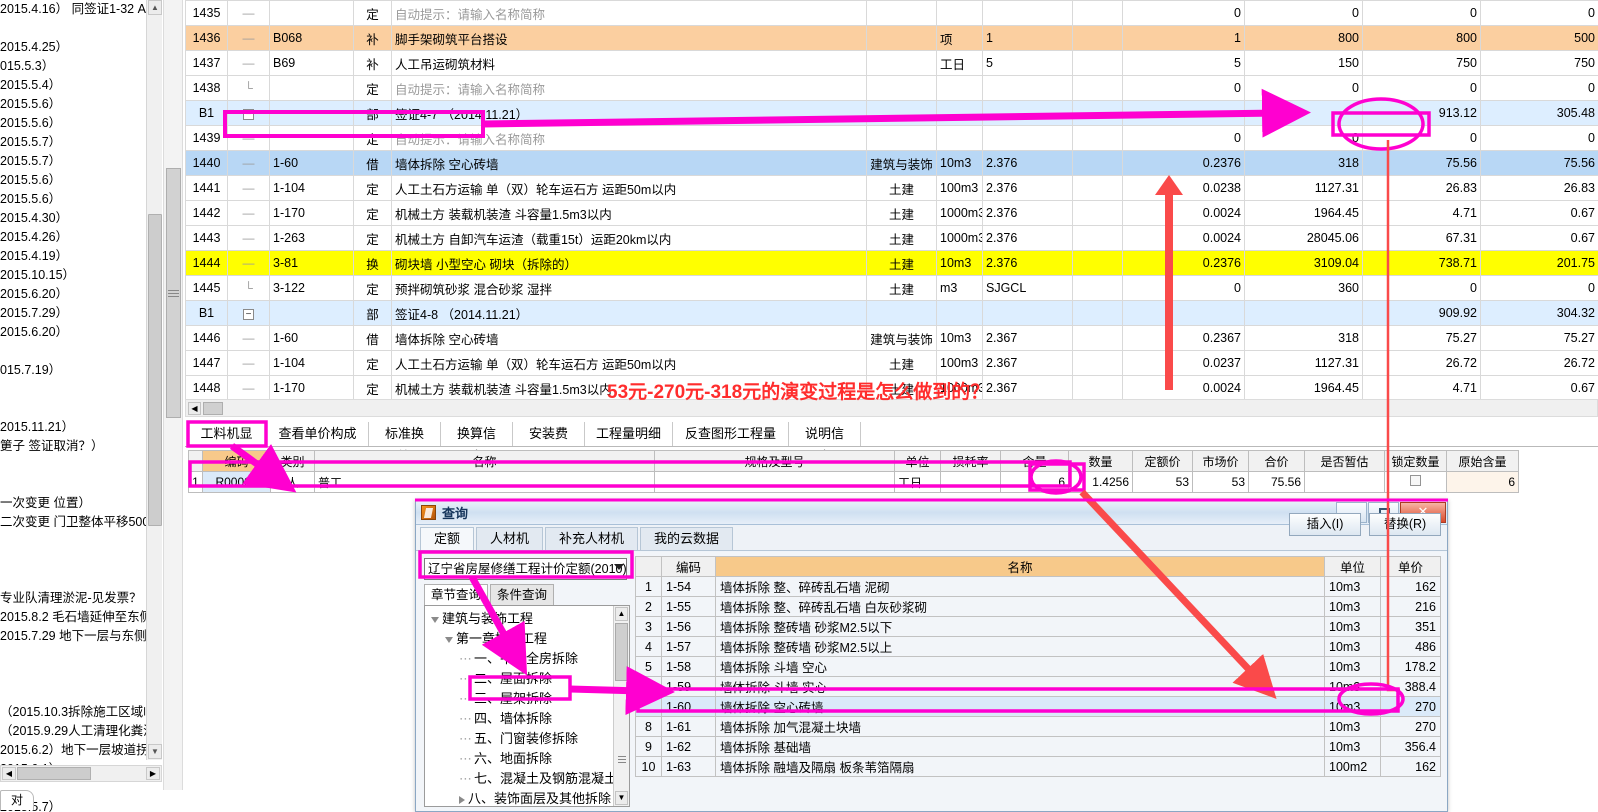 This screenshot has width=1598, height=812. Describe the element at coordinates (405, 443) in the screenshot. I see `tab-2: 标准换算` at that location.